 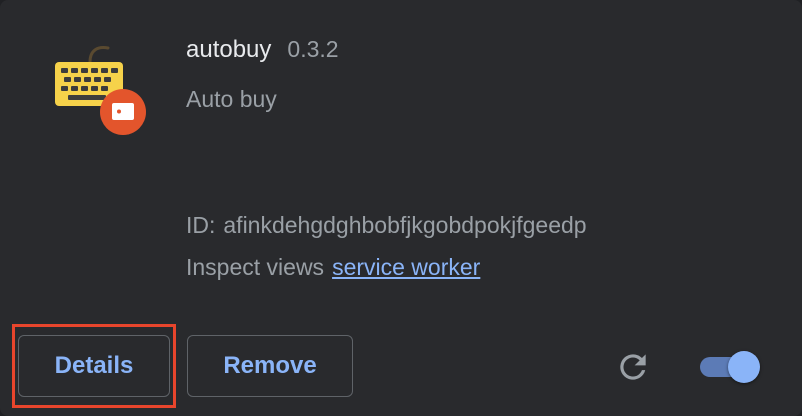 I want to click on details-button: Details, so click(x=94, y=366).